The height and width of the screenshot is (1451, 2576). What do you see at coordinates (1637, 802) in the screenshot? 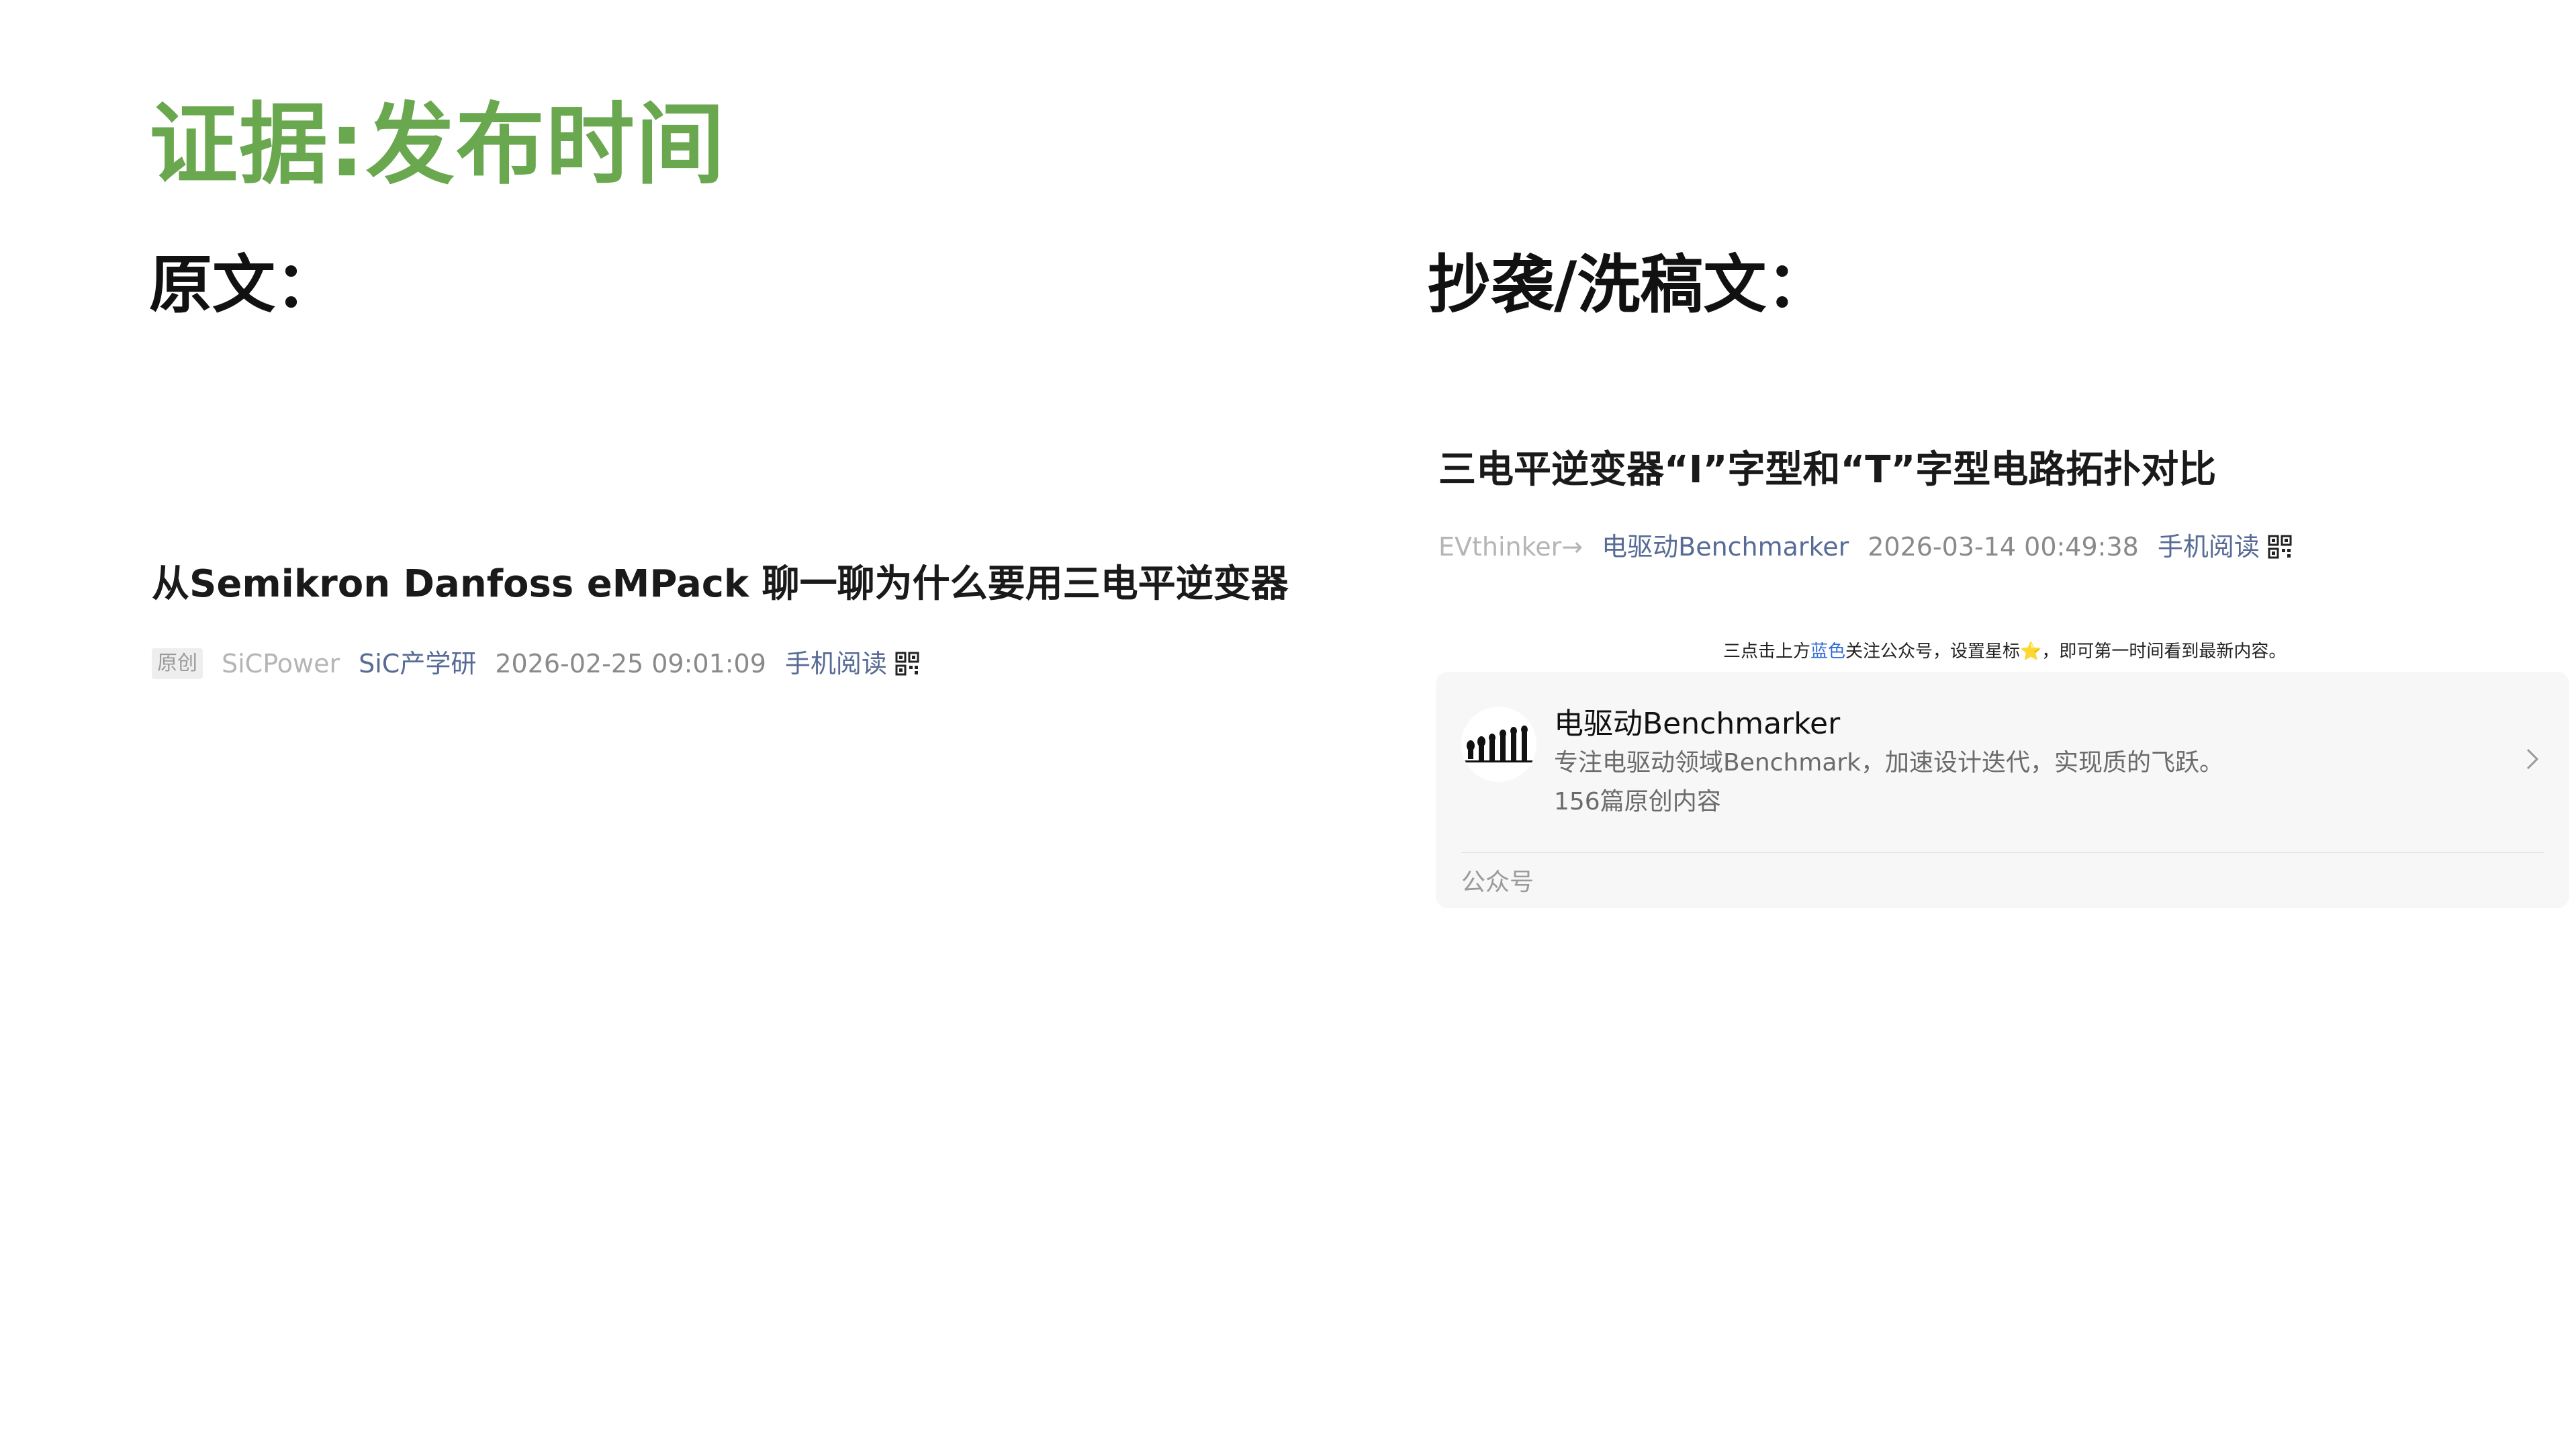
I see `account-article-count: 156篇原创内容` at bounding box center [1637, 802].